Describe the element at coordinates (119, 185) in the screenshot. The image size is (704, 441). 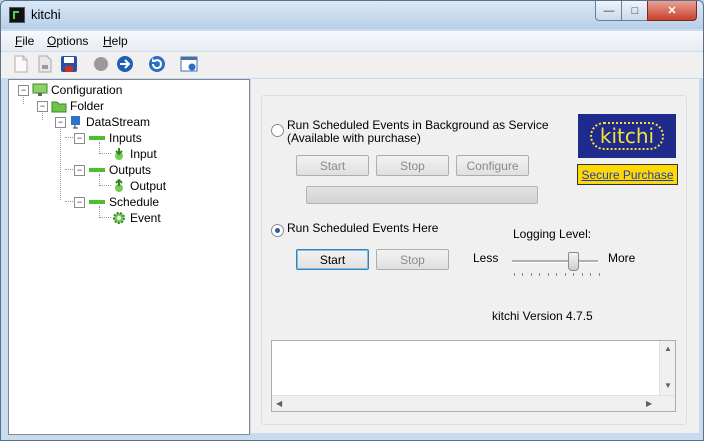
I see `output-gear-icon` at that location.